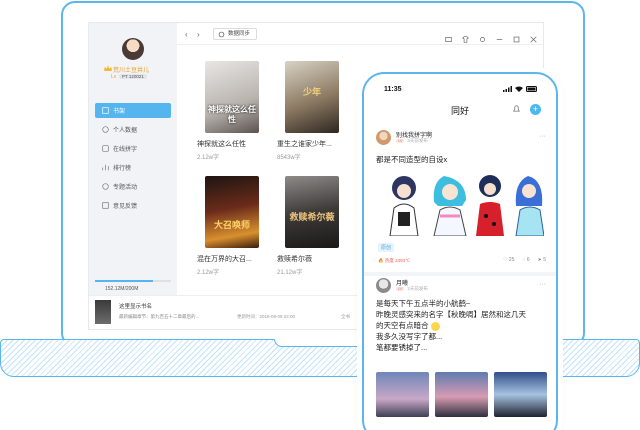  What do you see at coordinates (124, 281) in the screenshot?
I see `storage-progress-fill` at bounding box center [124, 281].